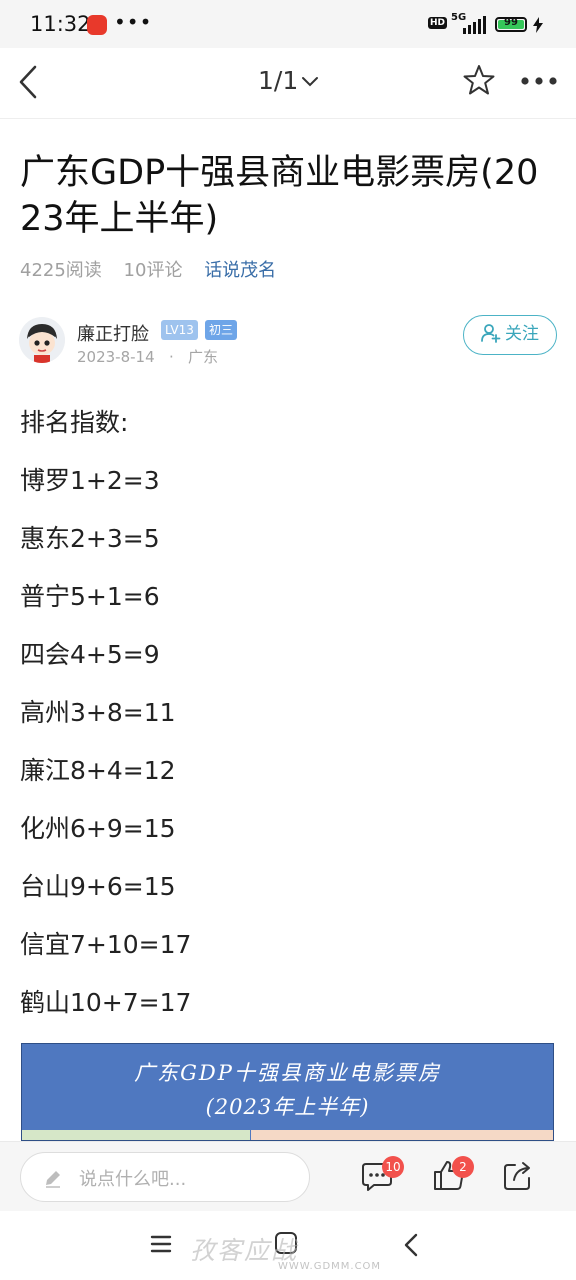 The height and width of the screenshot is (1280, 576). I want to click on like-count-badge: 2, so click(463, 1167).